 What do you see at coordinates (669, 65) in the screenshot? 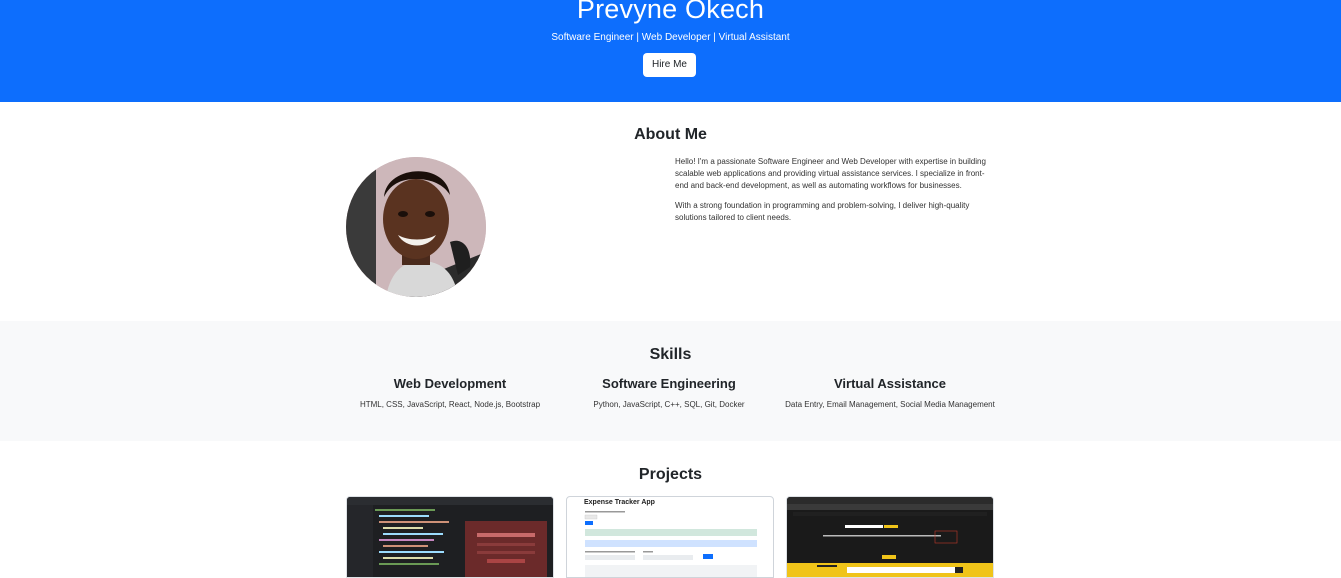
I see `hire-me-button: Hire Me` at bounding box center [669, 65].